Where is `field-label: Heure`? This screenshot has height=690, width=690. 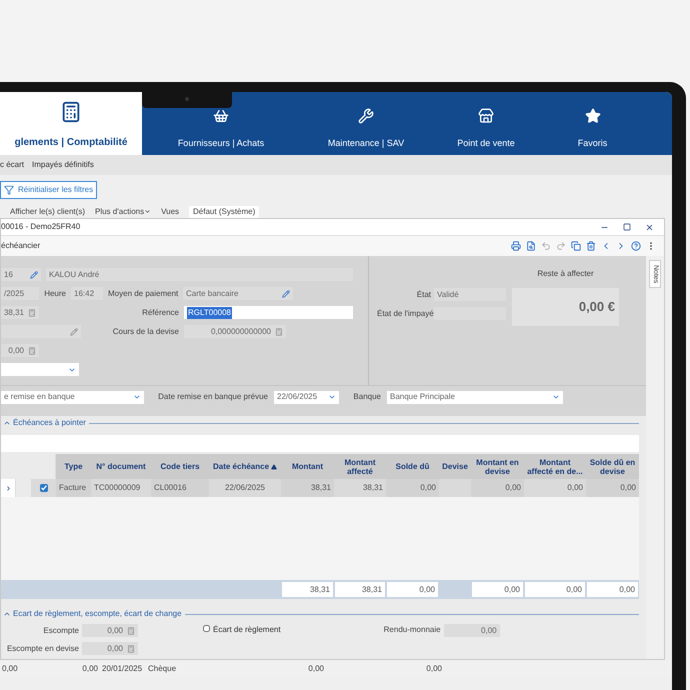 field-label: Heure is located at coordinates (55, 294).